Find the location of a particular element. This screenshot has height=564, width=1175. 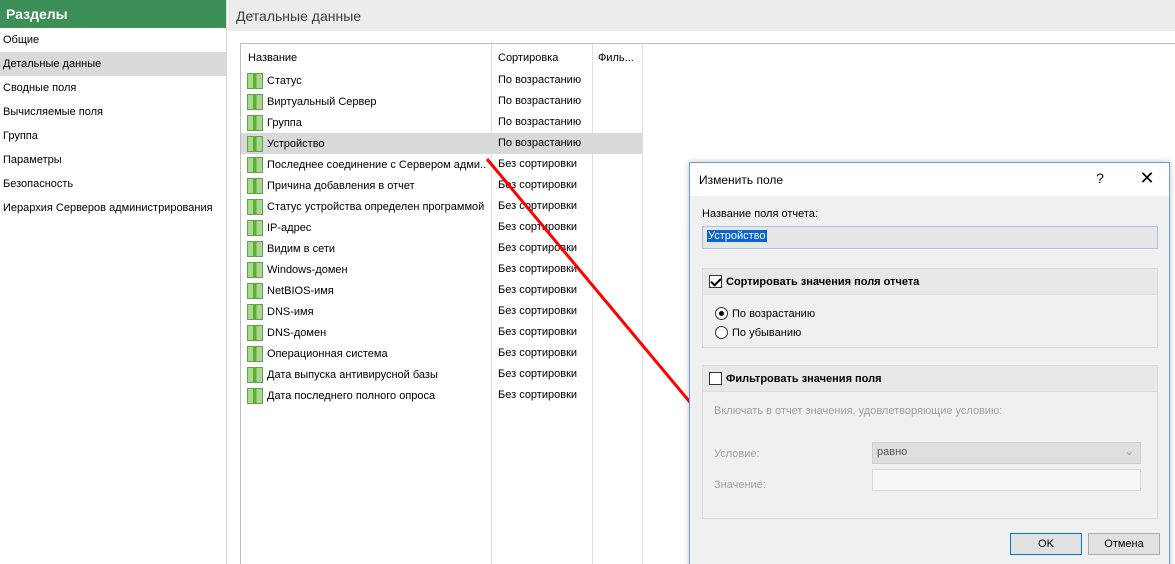

sort-asc-radio is located at coordinates (721, 313).